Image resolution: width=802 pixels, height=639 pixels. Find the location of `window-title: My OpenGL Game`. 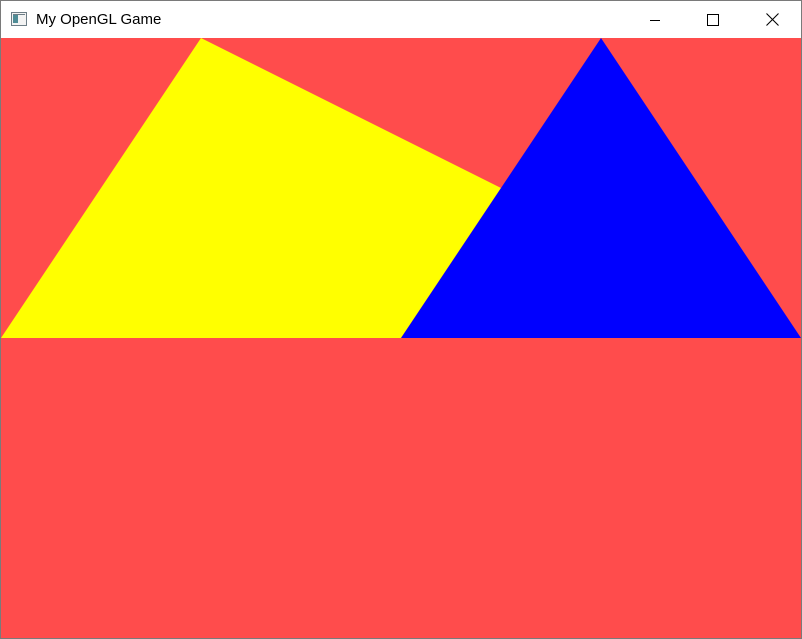

window-title: My OpenGL Game is located at coordinates (99, 19).